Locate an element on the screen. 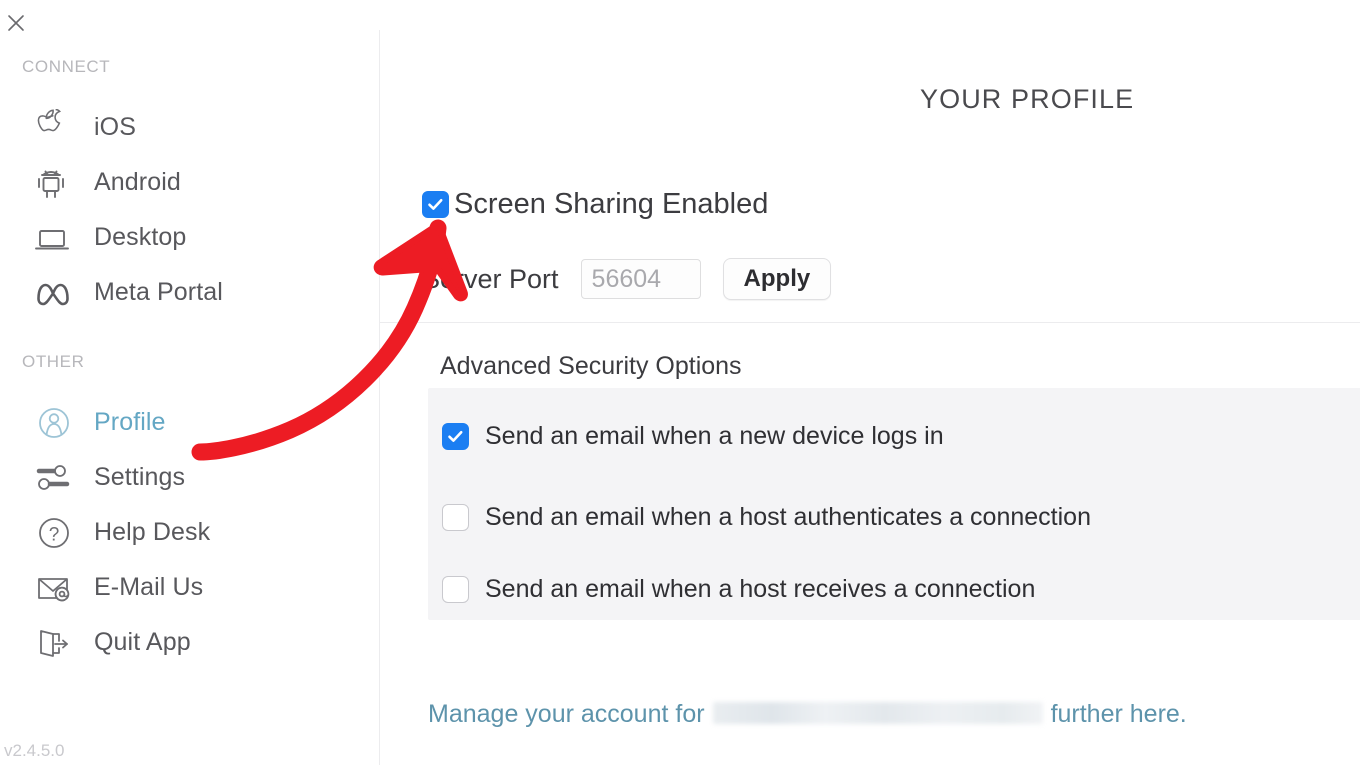  sidebar-item-label: Android is located at coordinates (137, 182).